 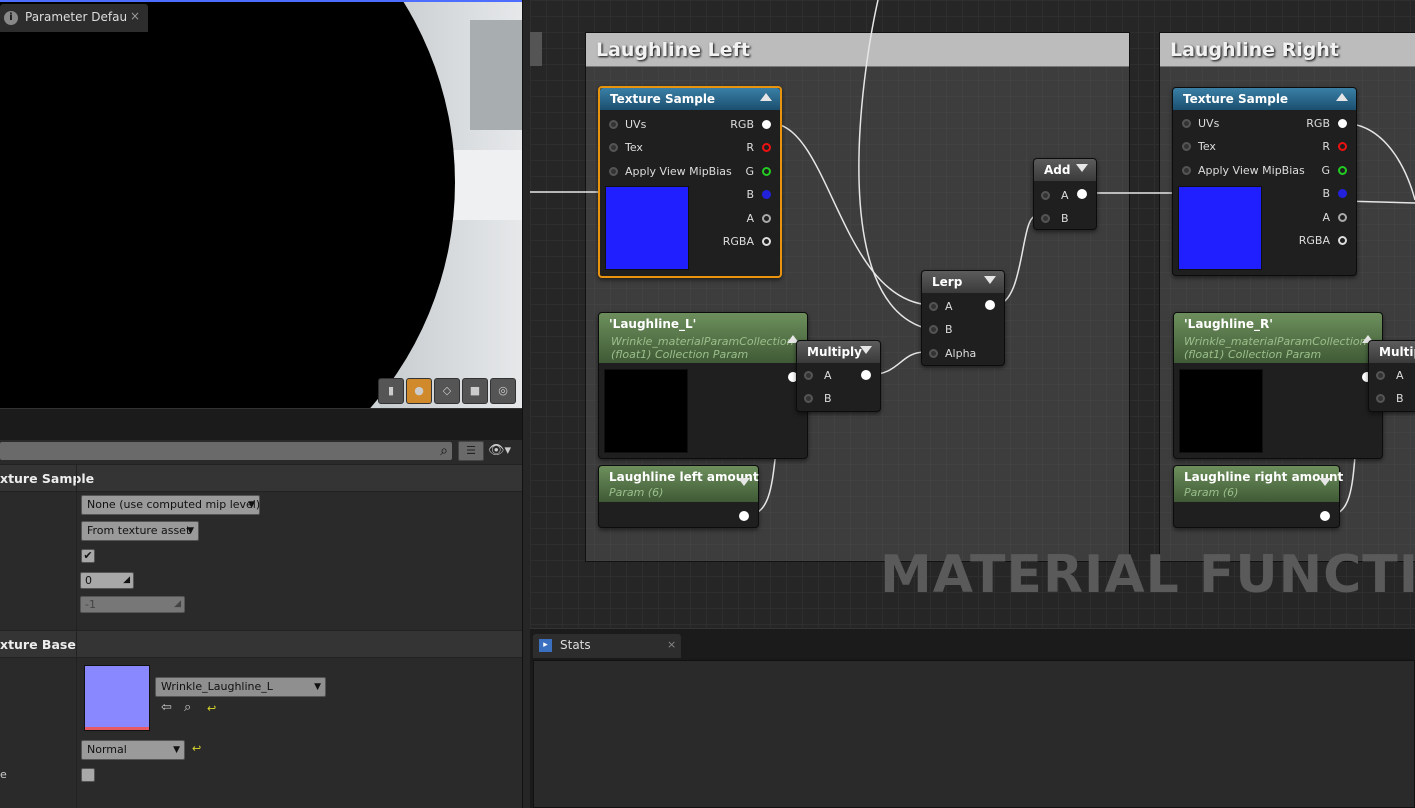 What do you see at coordinates (504, 451) in the screenshot?
I see `view-options-button: 👁▾` at bounding box center [504, 451].